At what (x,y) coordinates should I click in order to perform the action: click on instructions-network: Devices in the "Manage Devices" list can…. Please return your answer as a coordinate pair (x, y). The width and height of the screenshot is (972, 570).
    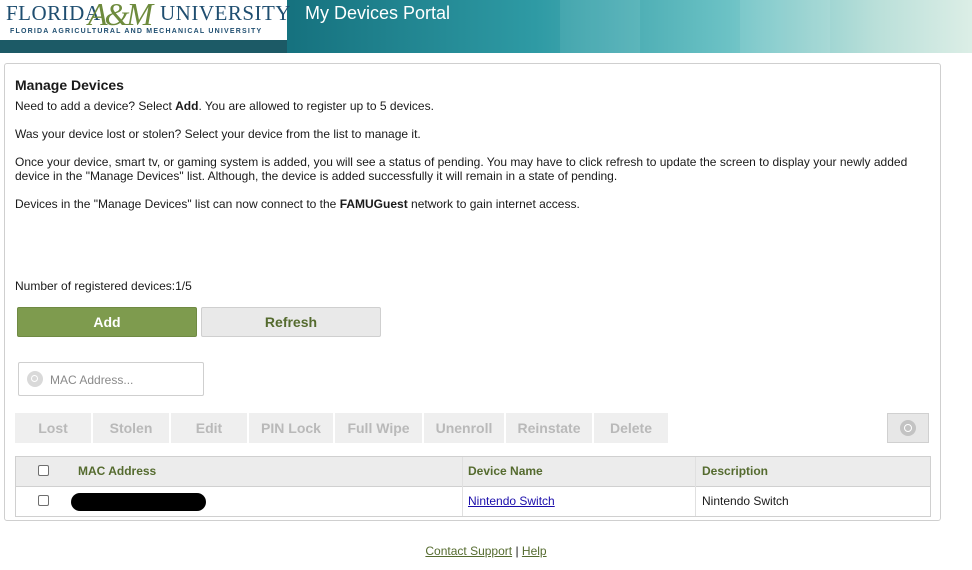
    Looking at the image, I should click on (470, 204).